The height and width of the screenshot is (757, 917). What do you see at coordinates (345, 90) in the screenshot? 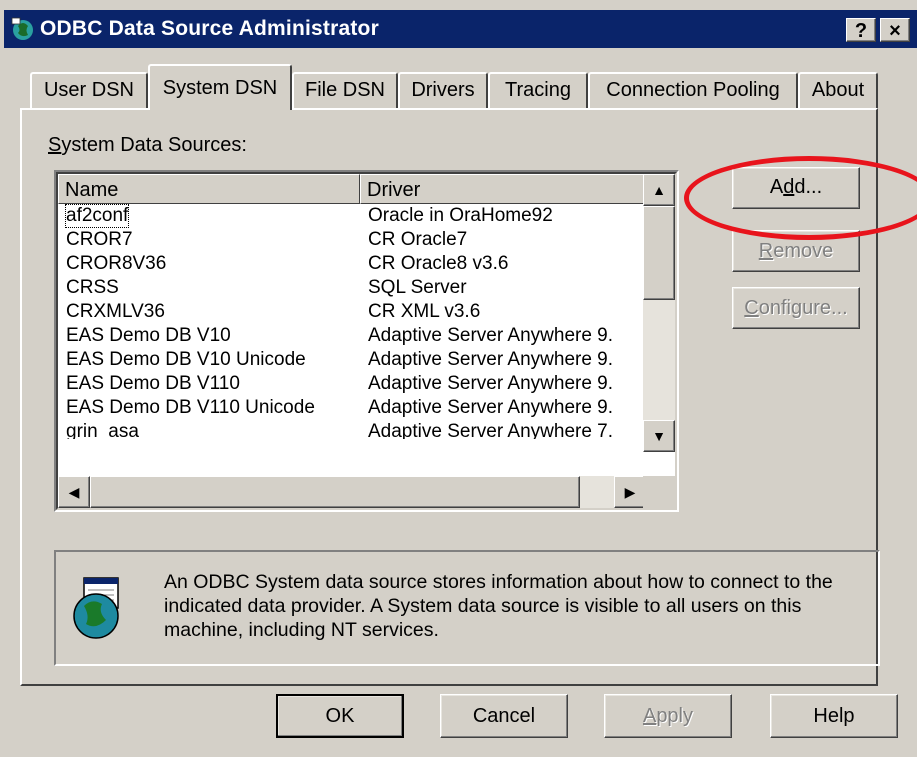
I see `tab-file-dsn: File DSN` at bounding box center [345, 90].